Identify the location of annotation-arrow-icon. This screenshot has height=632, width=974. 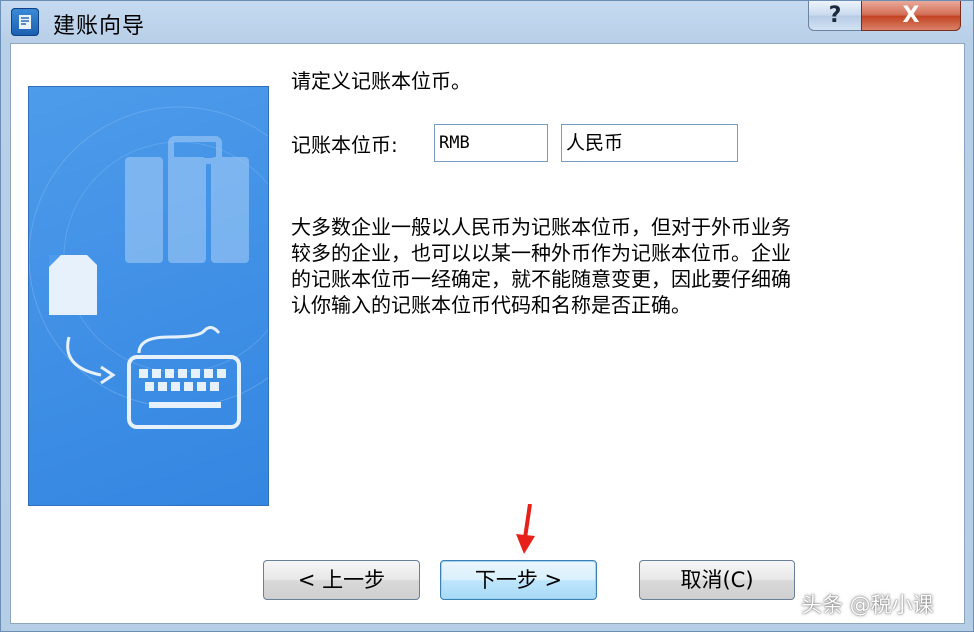
(525, 529).